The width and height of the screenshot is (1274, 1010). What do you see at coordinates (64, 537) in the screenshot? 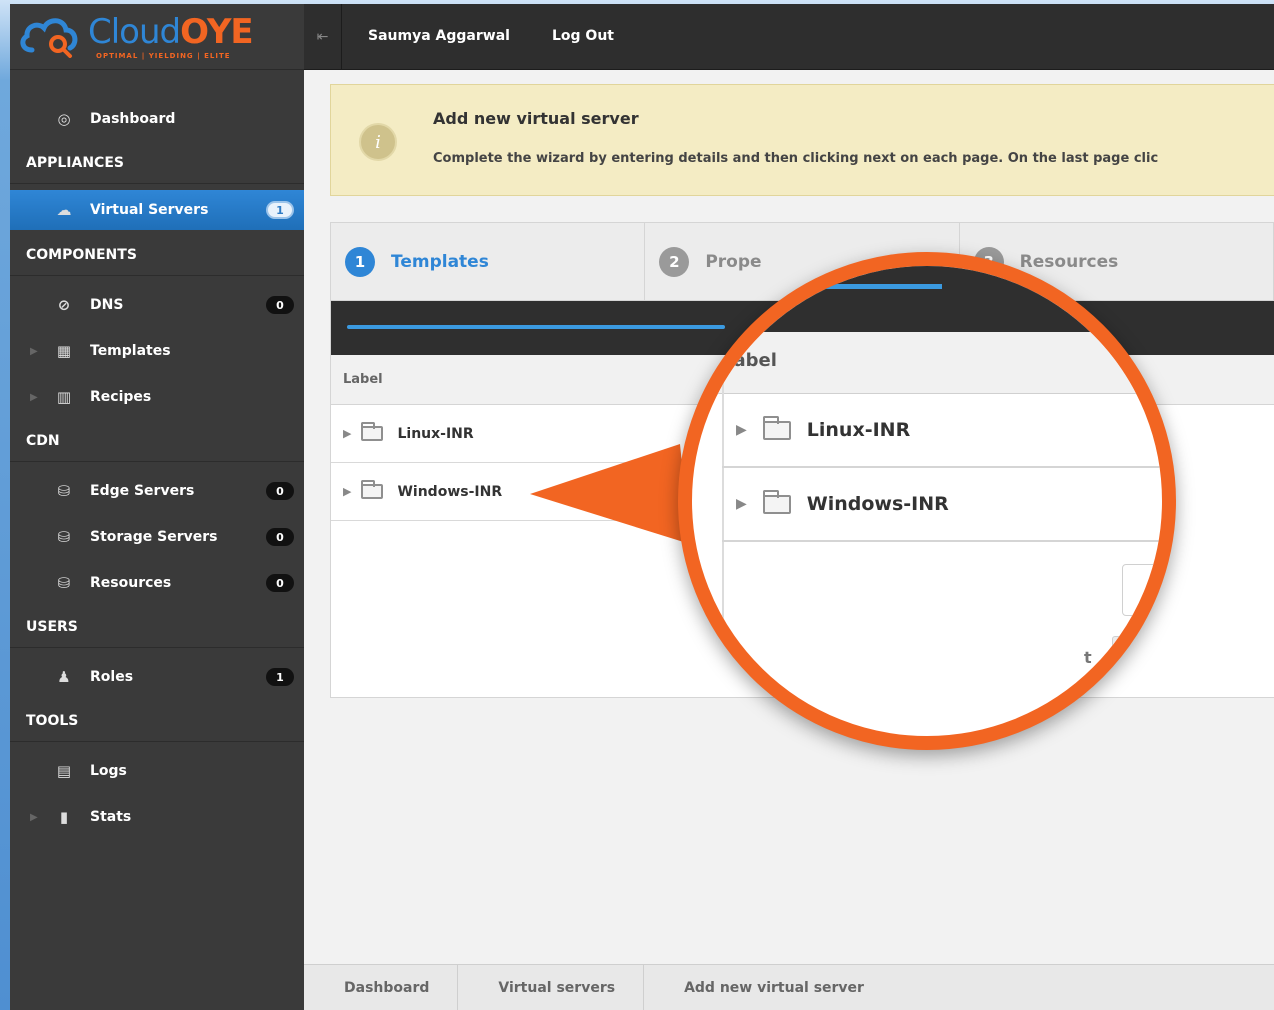
I see `globe-storage-icon: ⛁` at bounding box center [64, 537].